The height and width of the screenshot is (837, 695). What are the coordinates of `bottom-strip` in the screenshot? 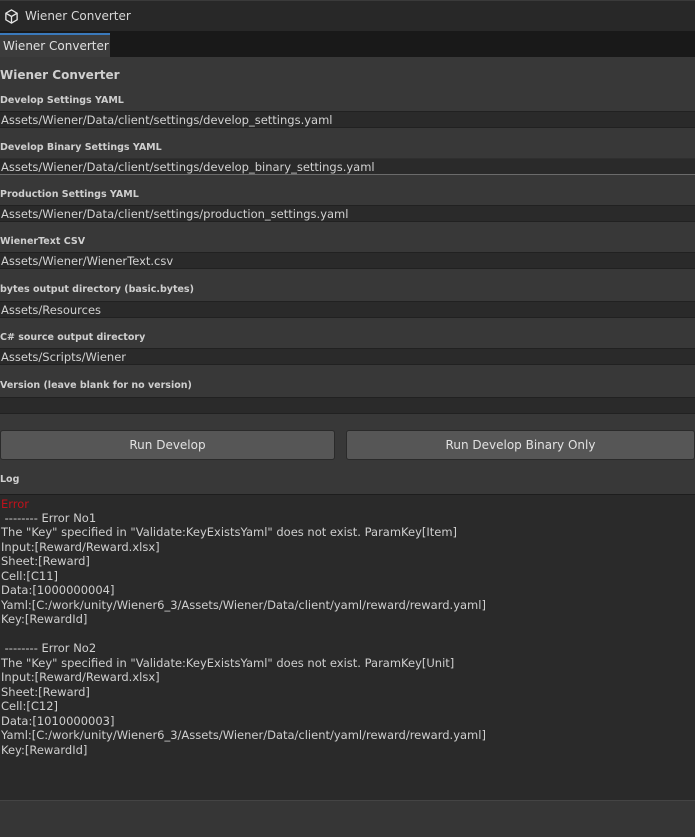 It's located at (347, 819).